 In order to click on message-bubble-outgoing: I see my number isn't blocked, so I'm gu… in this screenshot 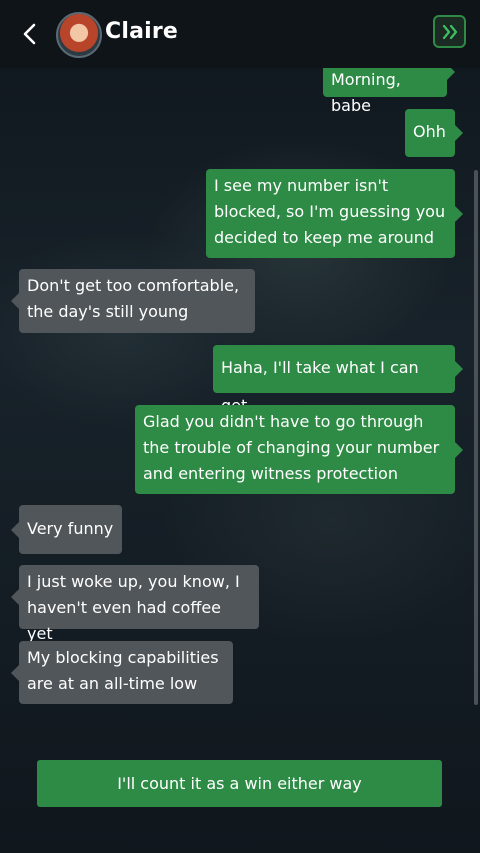, I will do `click(334, 213)`.